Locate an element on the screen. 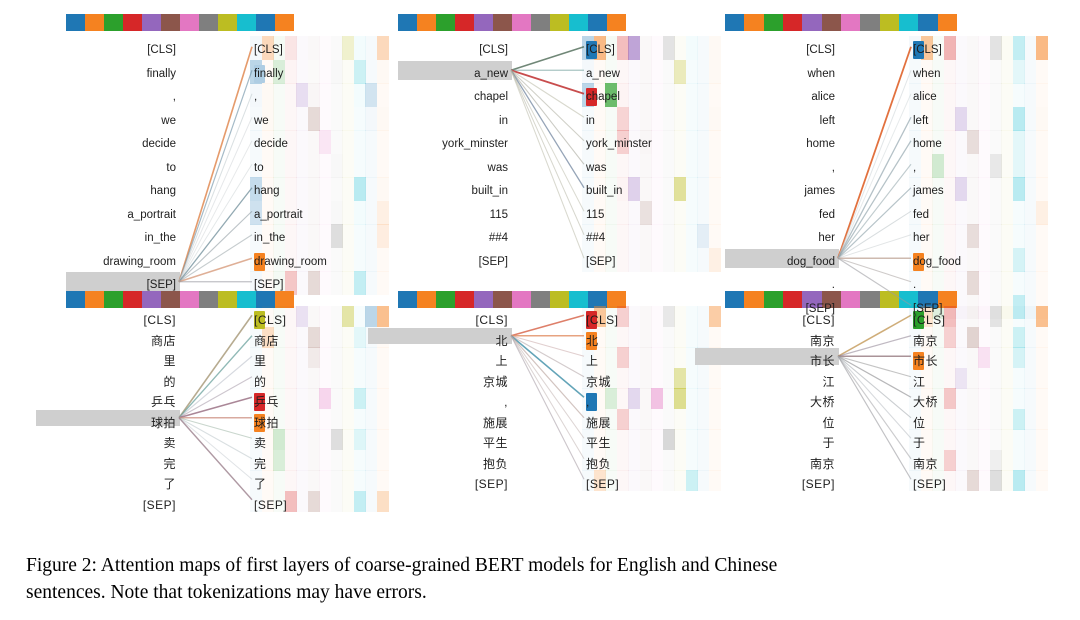  token-label: 市长 is located at coordinates (822, 361).